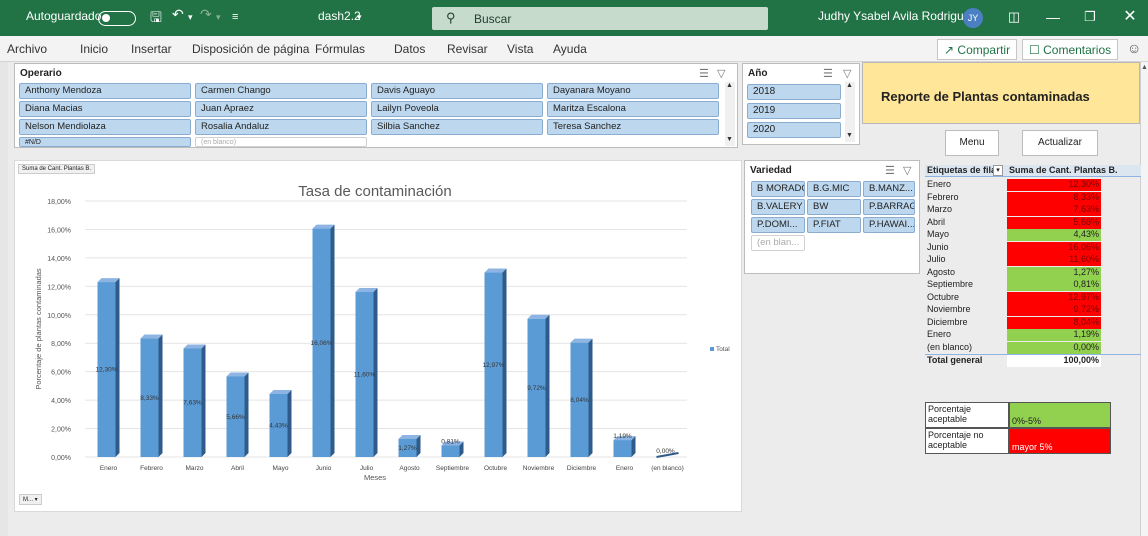 This screenshot has height=536, width=1148. I want to click on redo-icon: ↷, so click(206, 14).